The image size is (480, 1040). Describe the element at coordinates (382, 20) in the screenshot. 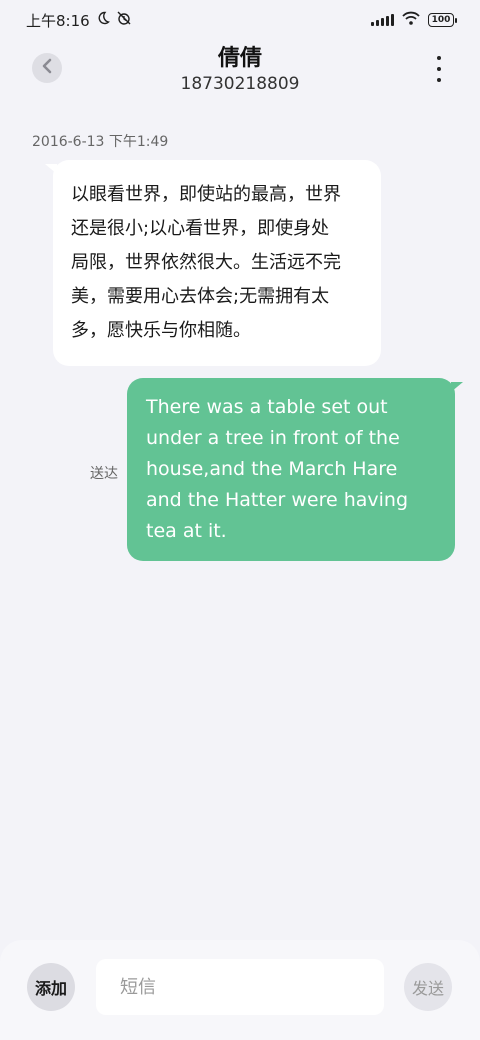

I see `signal-icon` at that location.